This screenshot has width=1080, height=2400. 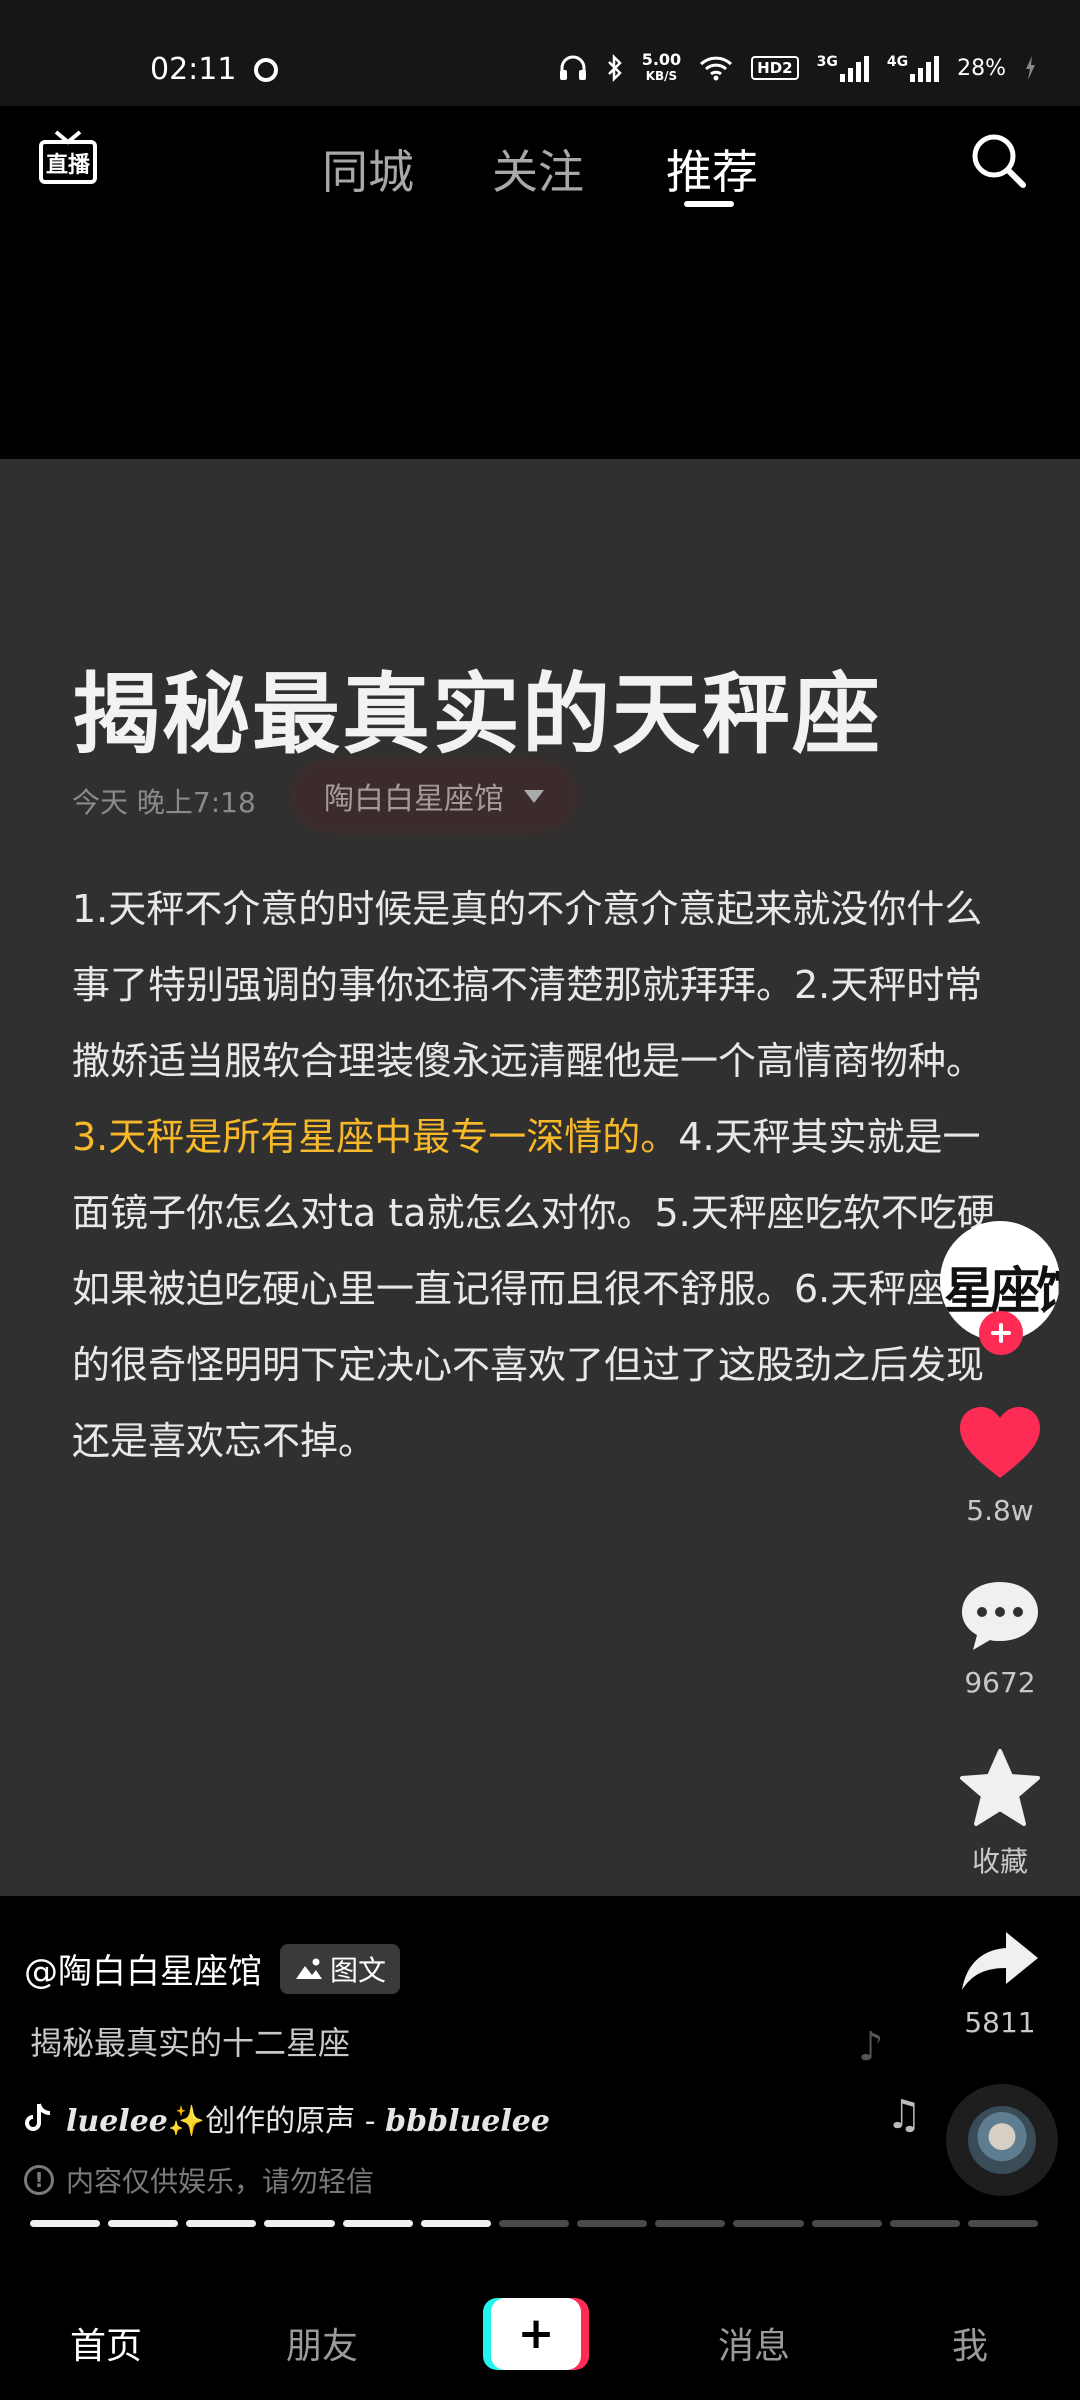 What do you see at coordinates (614, 68) in the screenshot?
I see `bluetooth-icon` at bounding box center [614, 68].